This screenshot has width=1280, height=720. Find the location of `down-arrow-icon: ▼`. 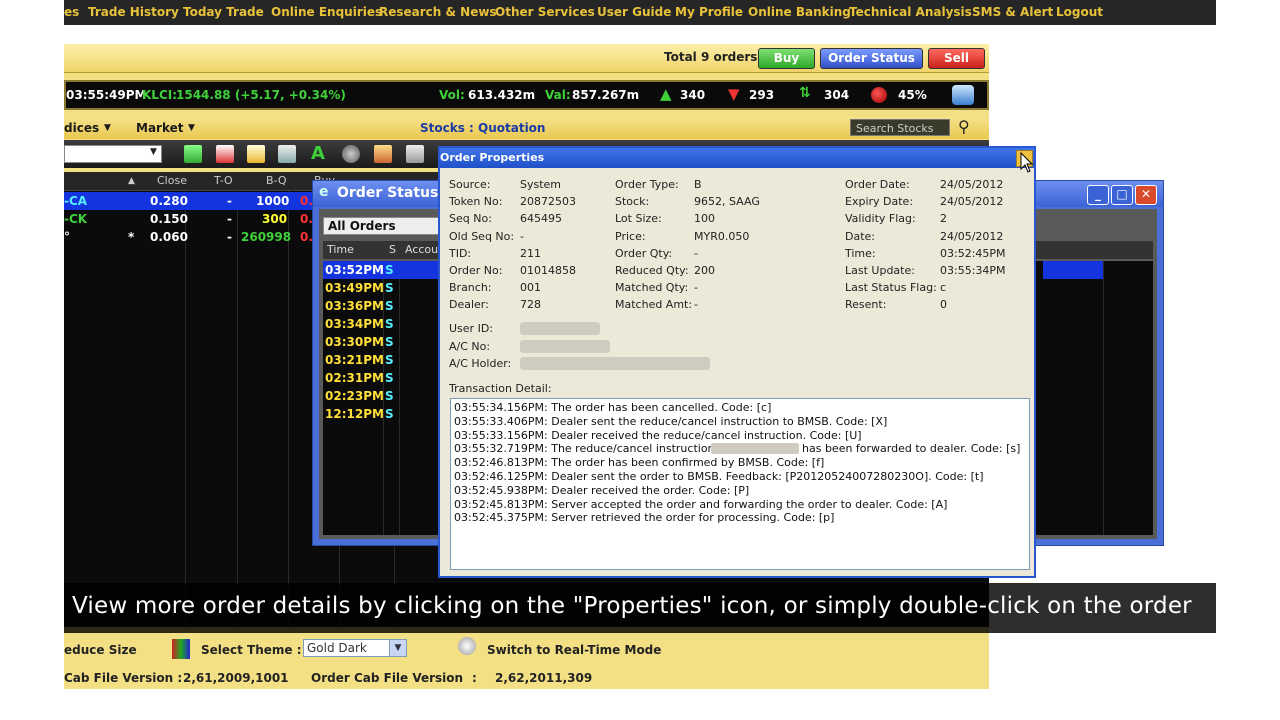

down-arrow-icon: ▼ is located at coordinates (734, 94).